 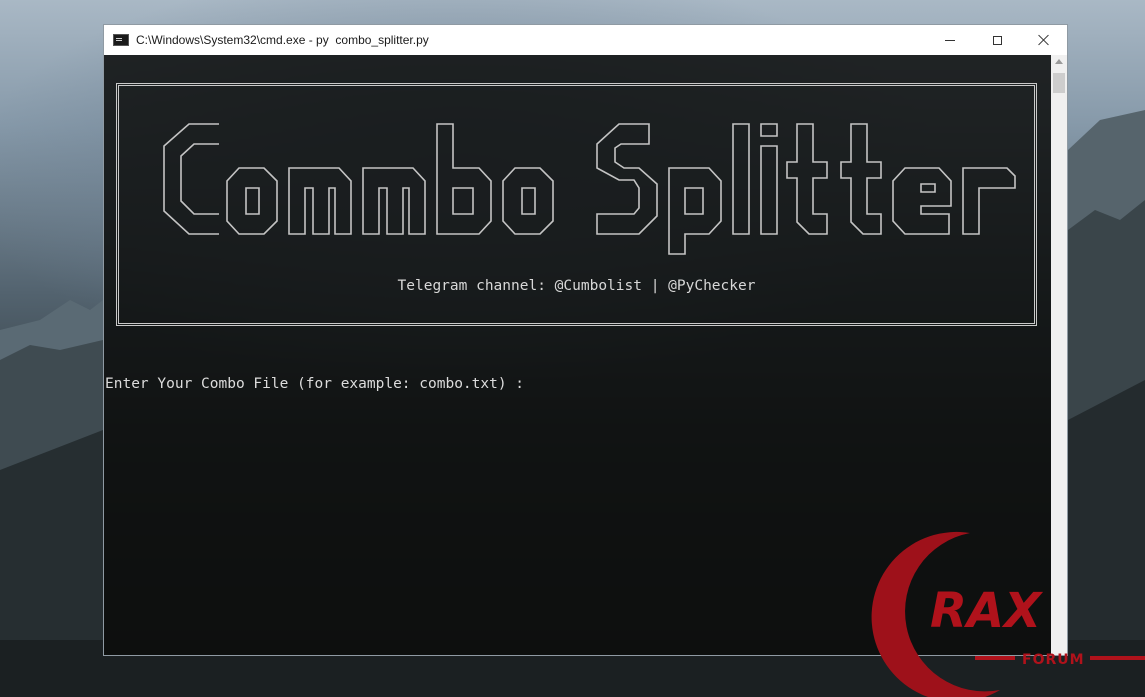 What do you see at coordinates (1059, 61) in the screenshot?
I see `scroll-up-arrow-icon` at bounding box center [1059, 61].